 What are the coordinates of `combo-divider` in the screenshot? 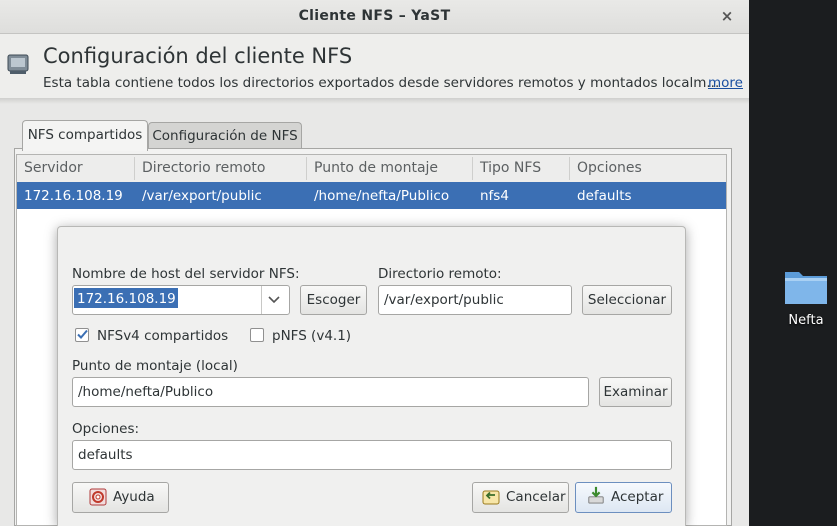 It's located at (261, 300).